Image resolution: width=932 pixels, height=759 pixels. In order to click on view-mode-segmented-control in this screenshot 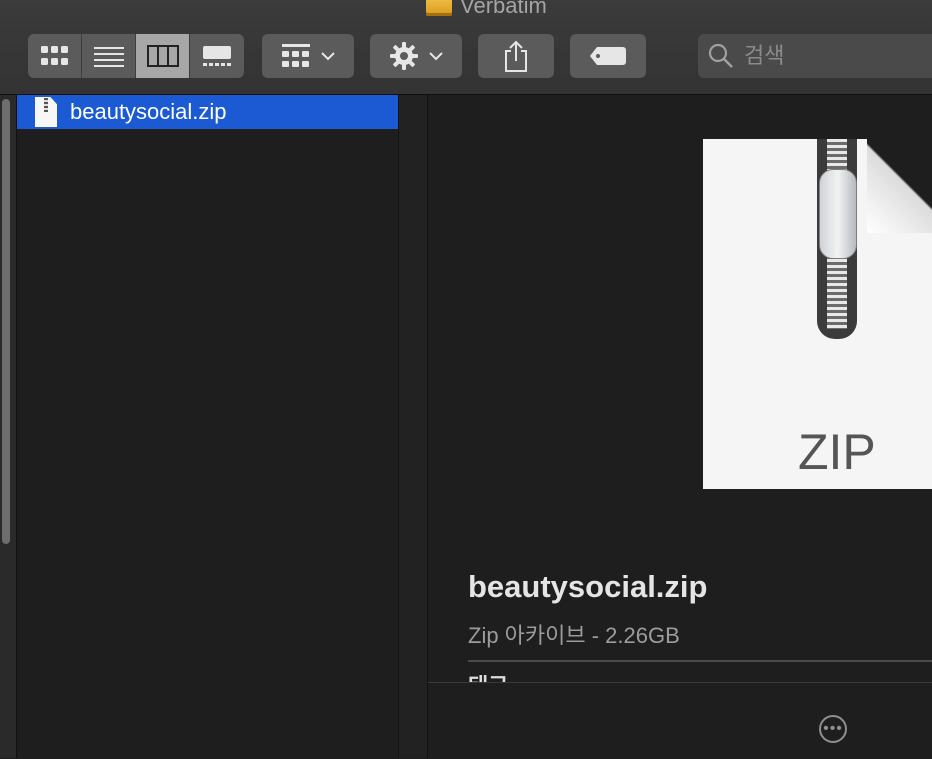, I will do `click(136, 56)`.